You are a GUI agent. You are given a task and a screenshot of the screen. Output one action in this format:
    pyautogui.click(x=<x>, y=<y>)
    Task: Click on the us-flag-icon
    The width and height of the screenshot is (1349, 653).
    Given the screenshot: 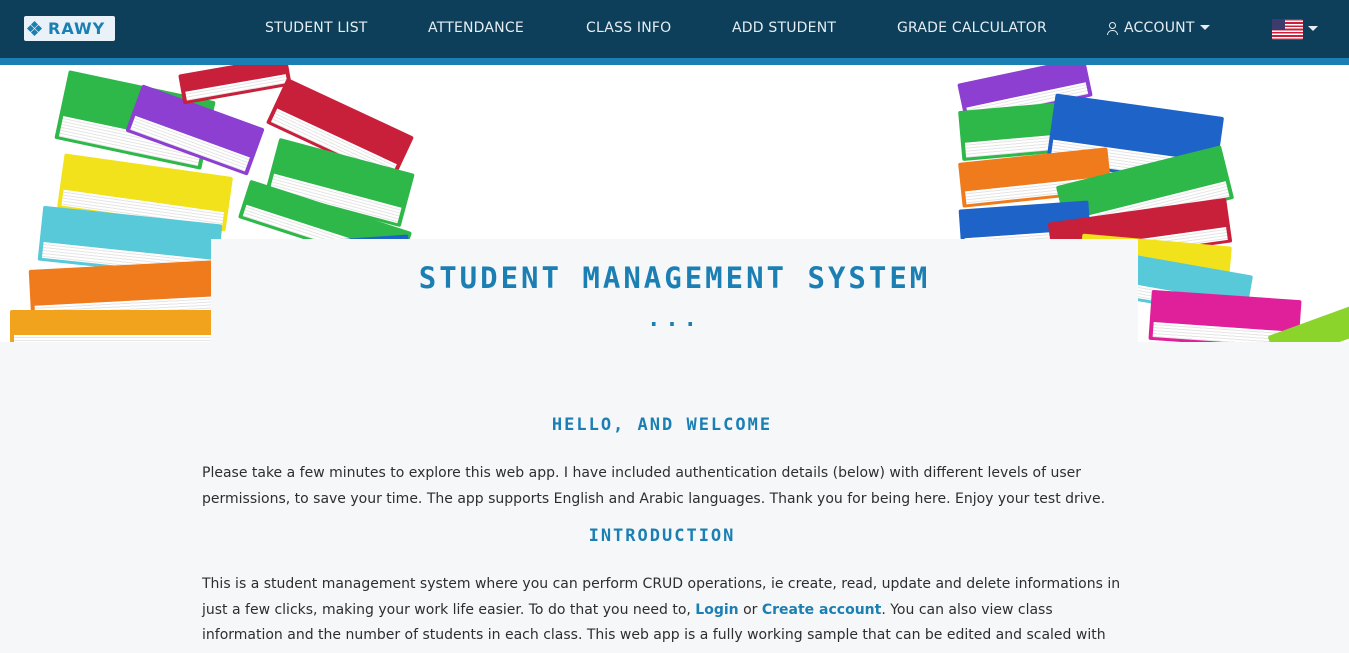 What is the action you would take?
    pyautogui.click(x=1287, y=29)
    